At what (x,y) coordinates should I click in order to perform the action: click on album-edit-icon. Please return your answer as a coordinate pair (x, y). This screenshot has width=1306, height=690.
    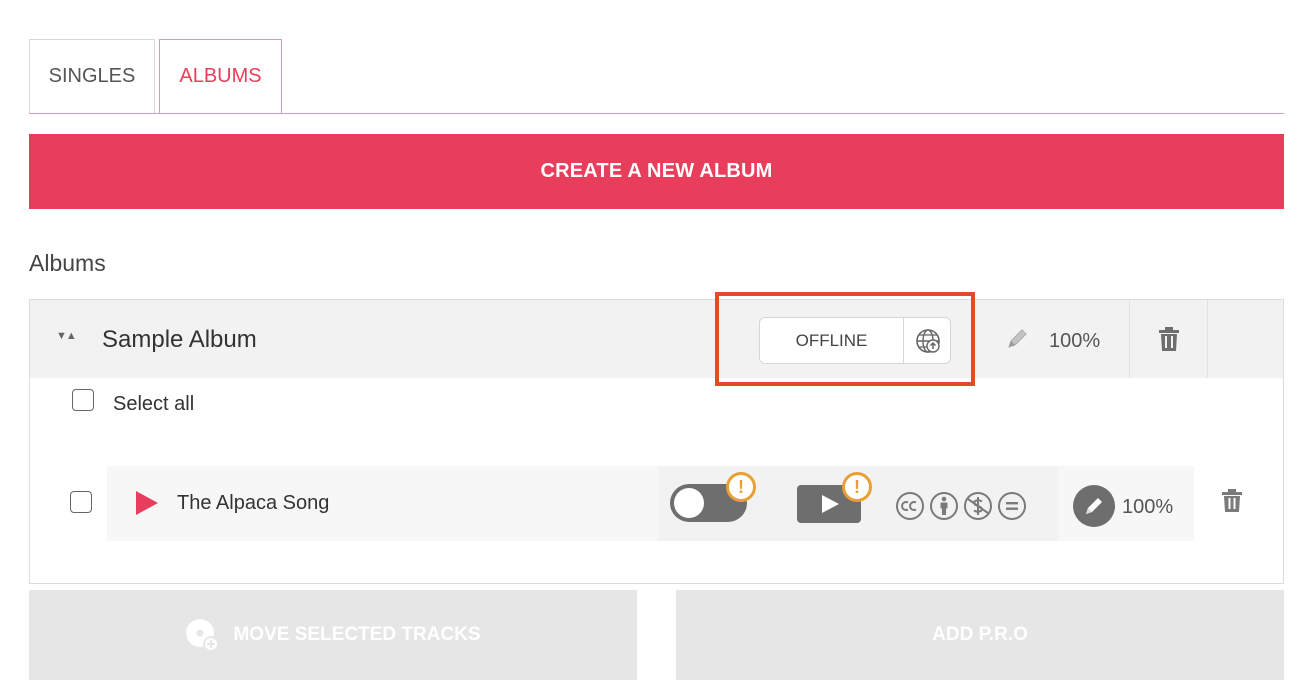
    Looking at the image, I should click on (1017, 339).